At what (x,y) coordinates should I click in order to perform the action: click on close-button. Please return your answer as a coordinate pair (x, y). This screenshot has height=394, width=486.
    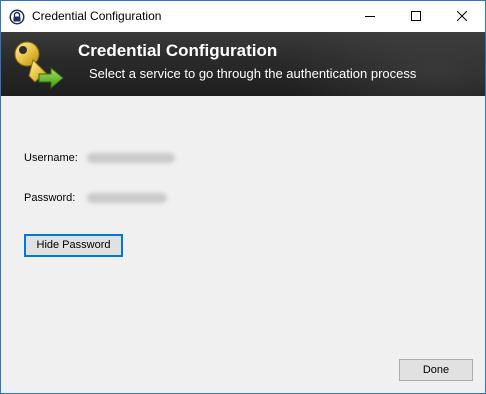
    Looking at the image, I should click on (462, 16).